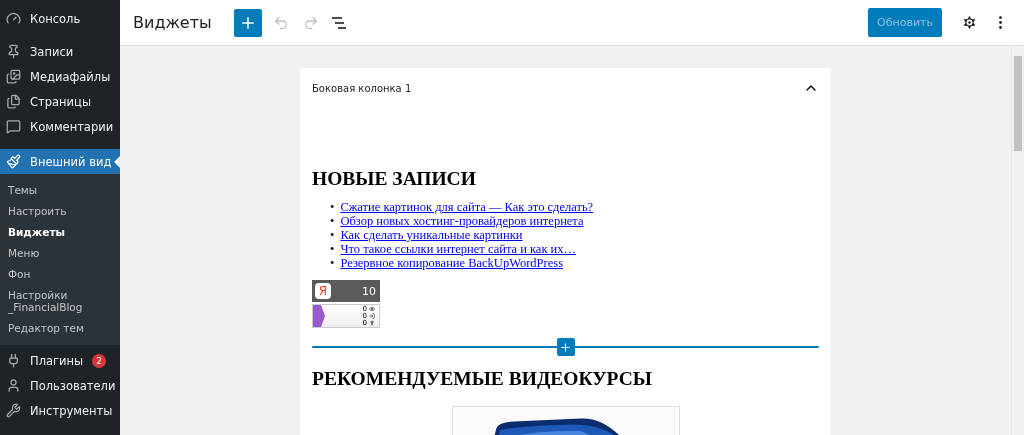  What do you see at coordinates (60, 18) in the screenshot?
I see `sidebar-item: Консоль` at bounding box center [60, 18].